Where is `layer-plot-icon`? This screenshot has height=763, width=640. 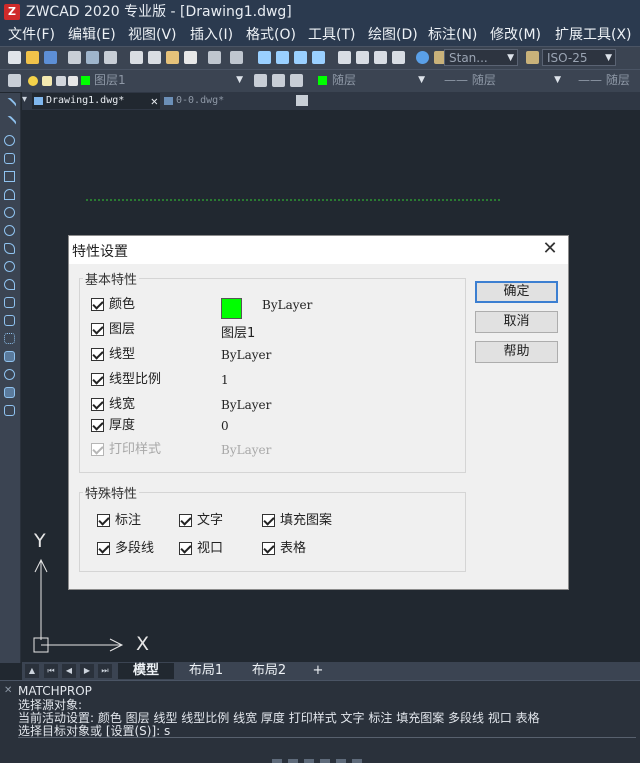 layer-plot-icon is located at coordinates (73, 81).